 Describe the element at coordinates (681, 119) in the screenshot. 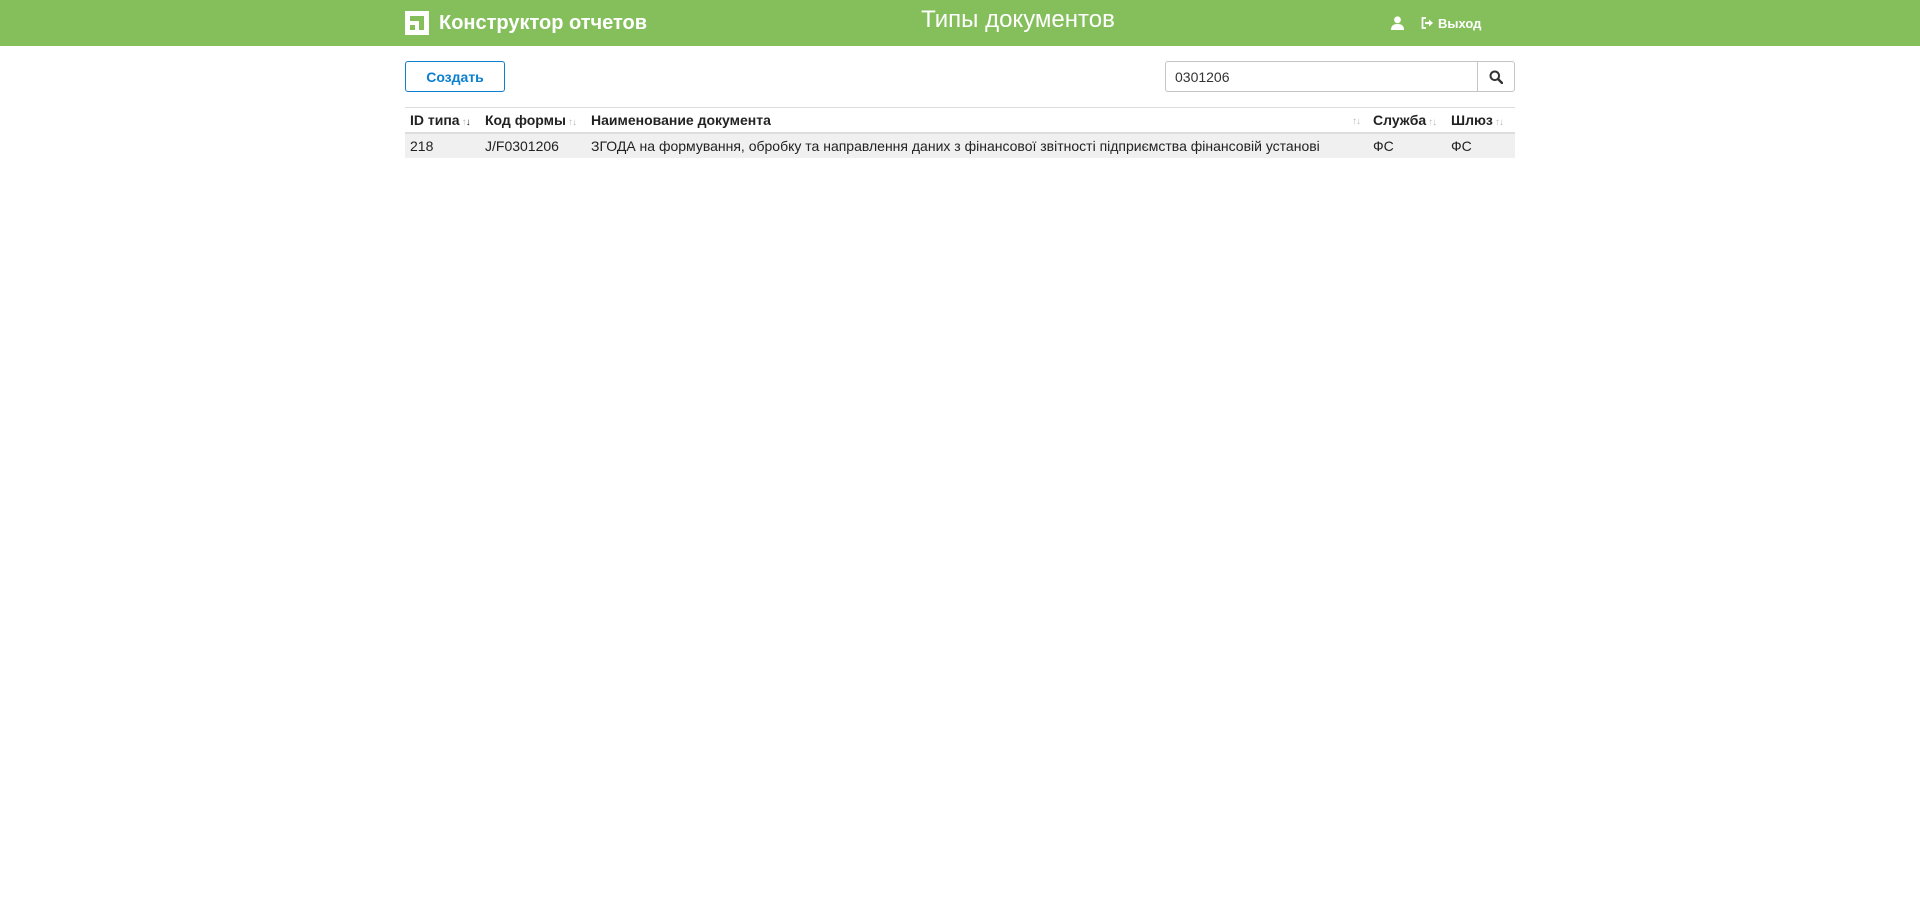

I see `column-header-label: Наименование документа` at that location.